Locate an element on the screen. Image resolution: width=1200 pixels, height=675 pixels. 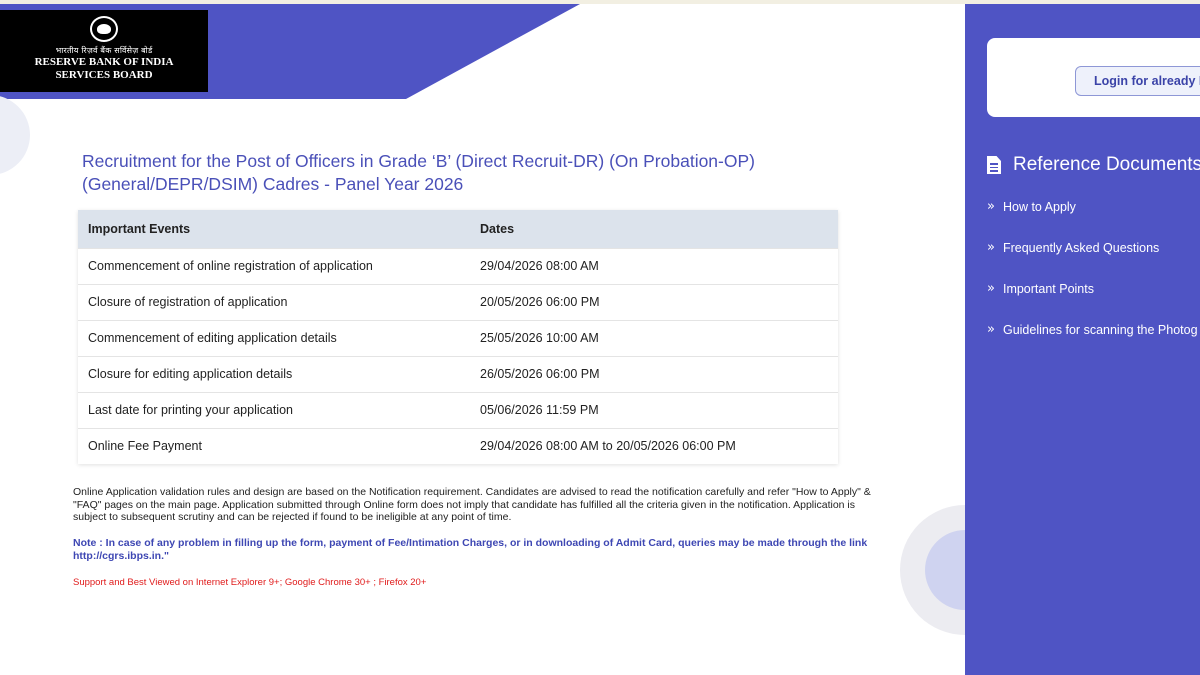
ref-link-label: Guidelines for scanning the Photog is located at coordinates (1100, 329).